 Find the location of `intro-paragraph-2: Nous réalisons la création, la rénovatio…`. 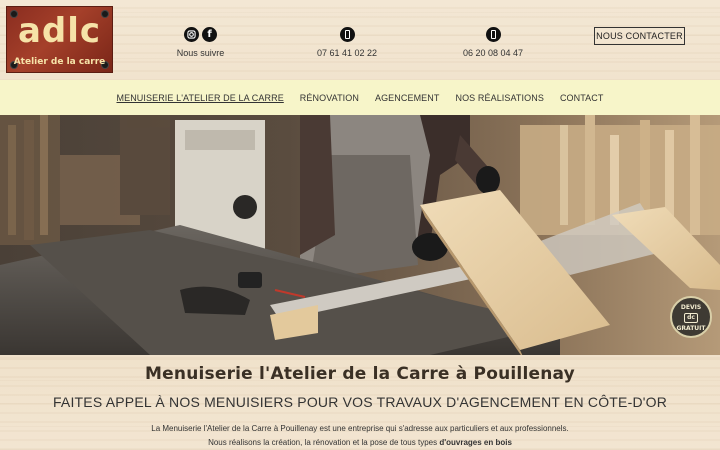

intro-paragraph-2: Nous réalisons la création, la rénovatio… is located at coordinates (360, 442).